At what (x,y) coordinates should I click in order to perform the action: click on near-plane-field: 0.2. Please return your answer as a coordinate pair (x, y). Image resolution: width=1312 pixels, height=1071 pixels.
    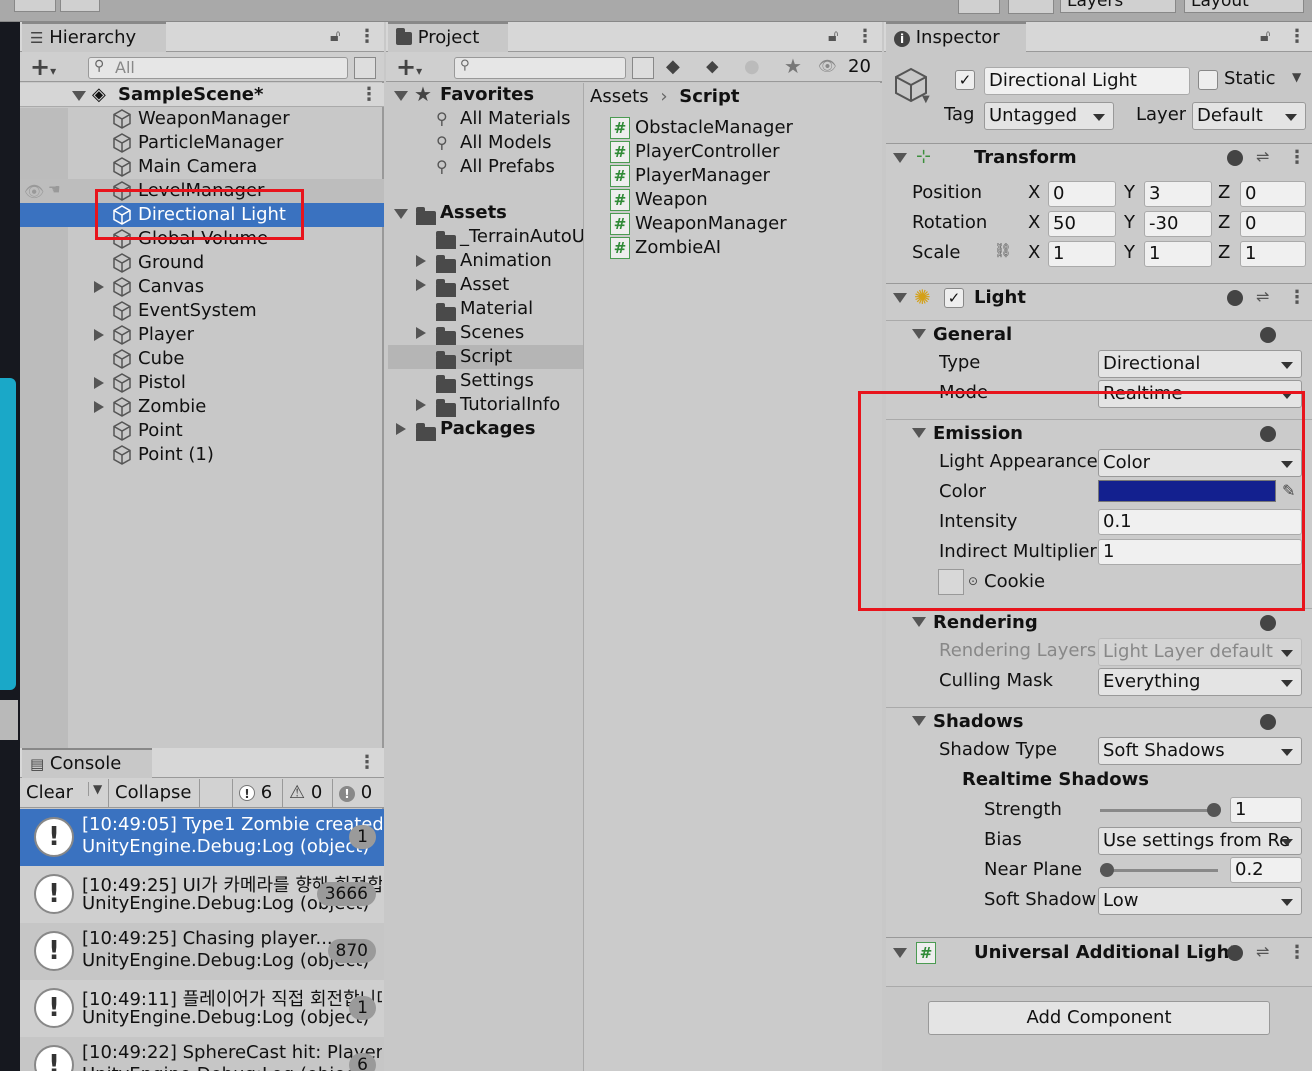
    Looking at the image, I should click on (1266, 870).